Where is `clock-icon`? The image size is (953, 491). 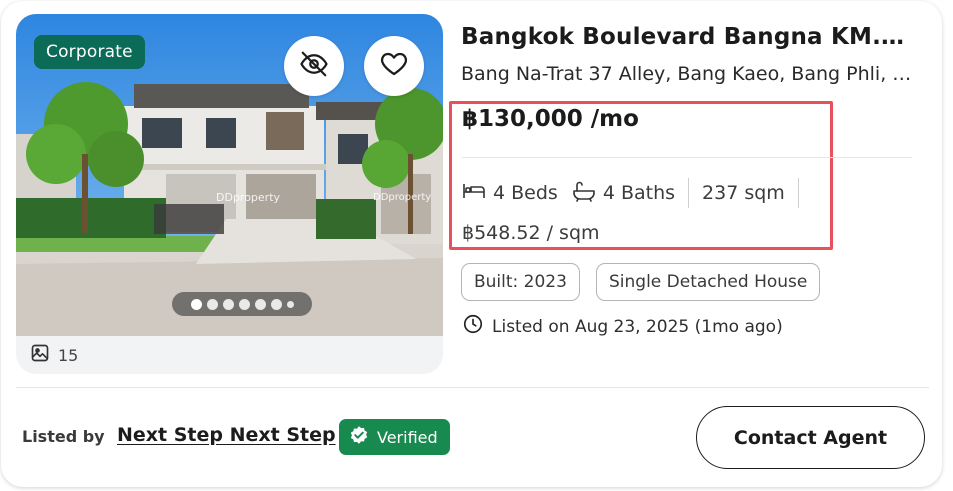 clock-icon is located at coordinates (473, 326).